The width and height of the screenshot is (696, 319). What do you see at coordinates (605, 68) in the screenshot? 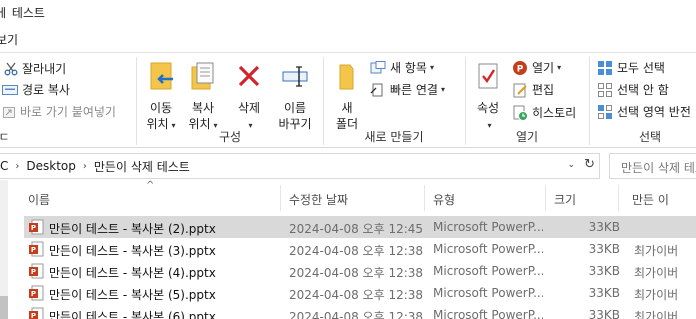
I see `select-all-icon` at bounding box center [605, 68].